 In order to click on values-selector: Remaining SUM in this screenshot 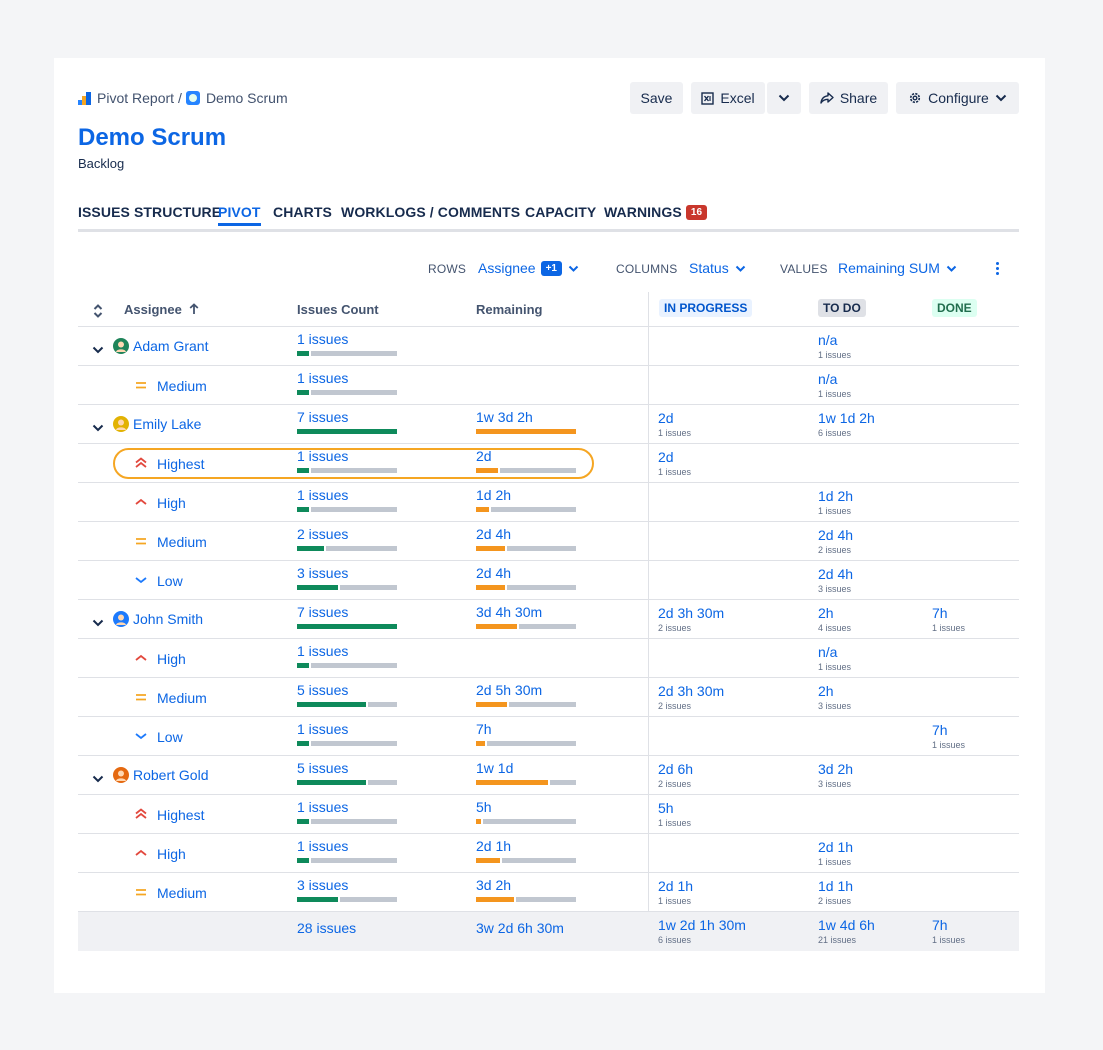, I will do `click(897, 268)`.